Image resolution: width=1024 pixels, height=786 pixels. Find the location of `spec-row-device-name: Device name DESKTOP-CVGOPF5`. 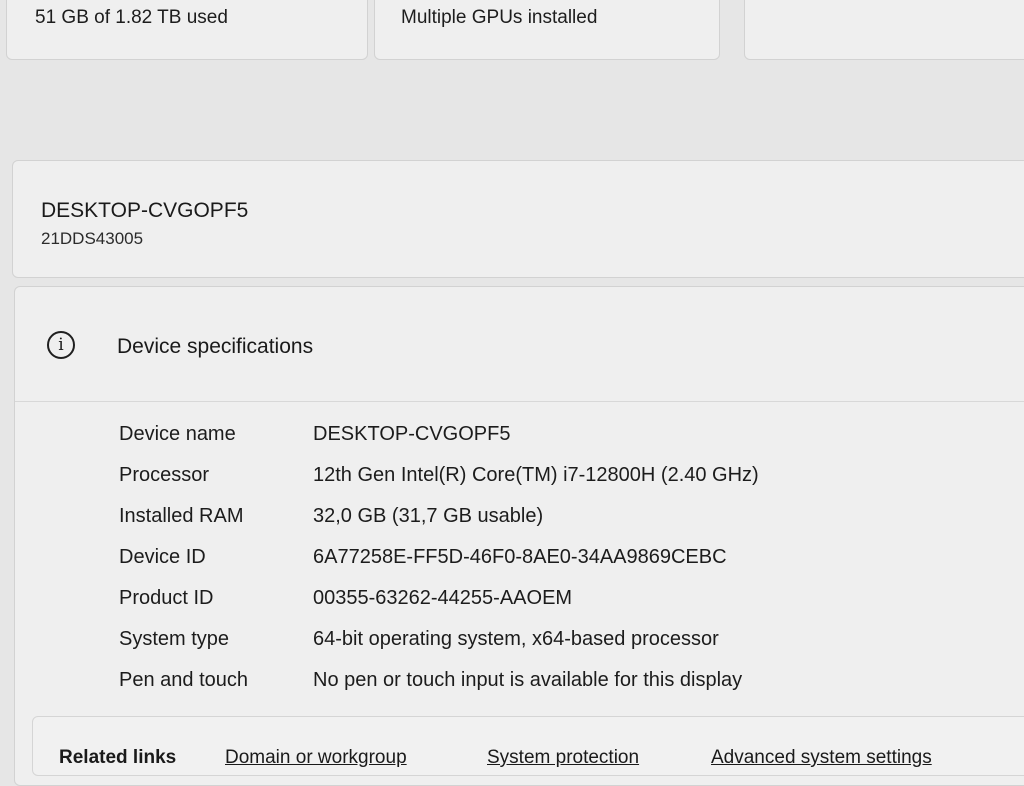

spec-row-device-name: Device name DESKTOP-CVGOPF5 is located at coordinates (549, 440).